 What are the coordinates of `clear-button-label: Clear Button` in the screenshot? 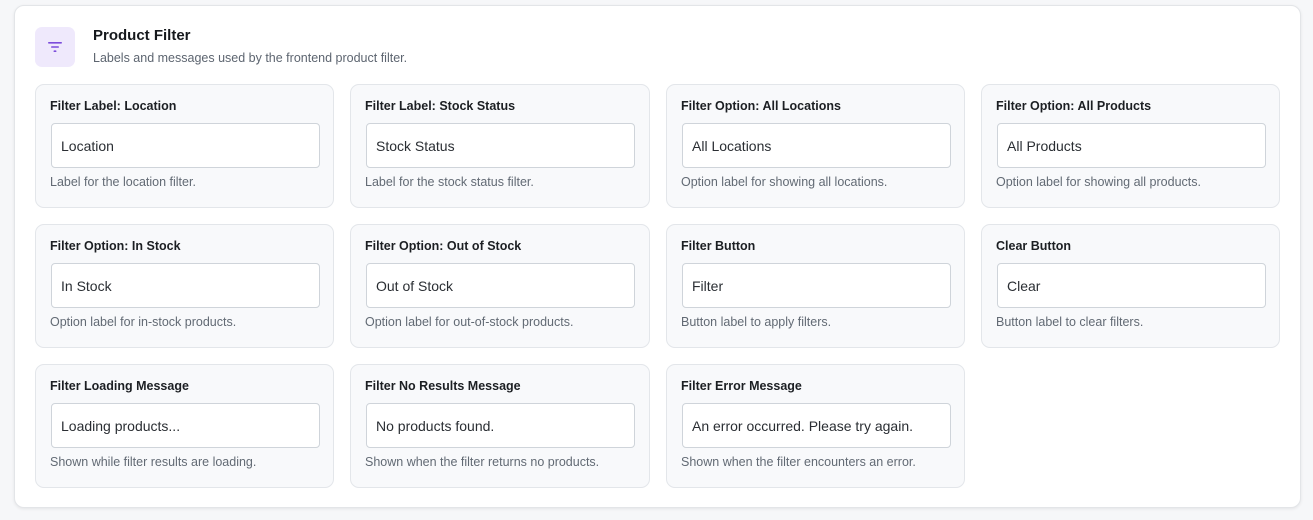 It's located at (1033, 246).